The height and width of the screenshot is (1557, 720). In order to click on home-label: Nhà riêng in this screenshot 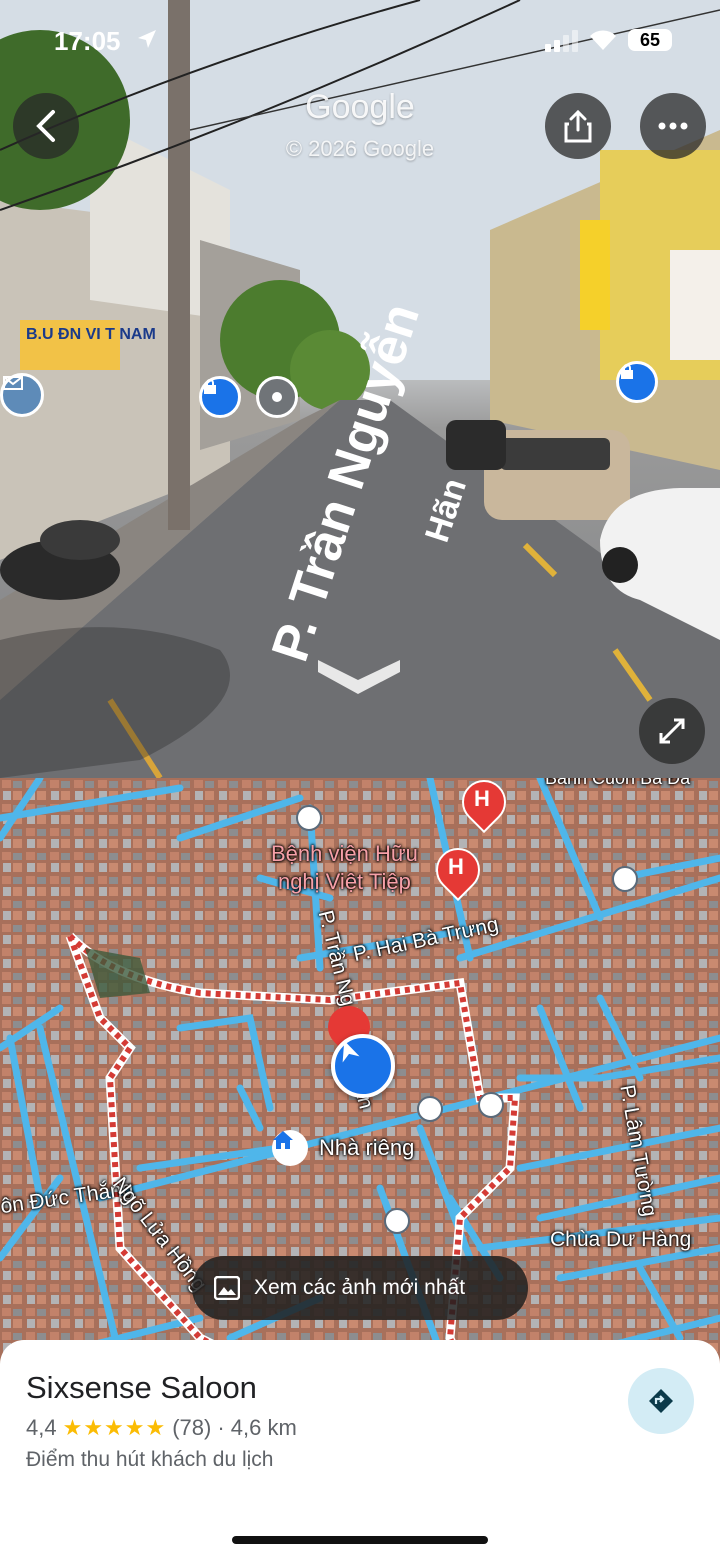, I will do `click(366, 1148)`.